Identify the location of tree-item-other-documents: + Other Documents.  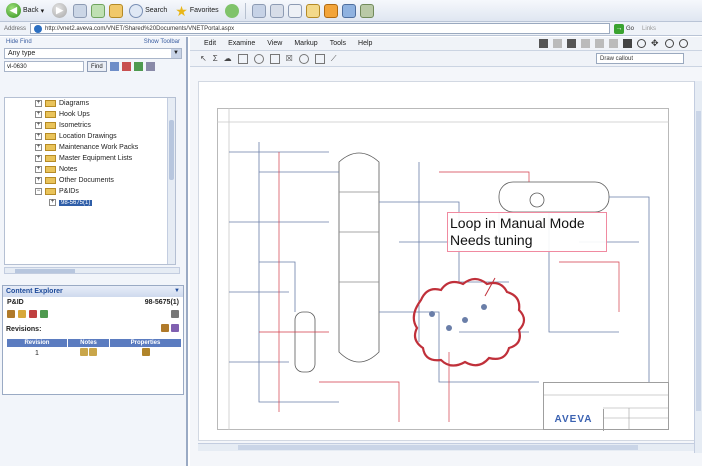
(90, 180).